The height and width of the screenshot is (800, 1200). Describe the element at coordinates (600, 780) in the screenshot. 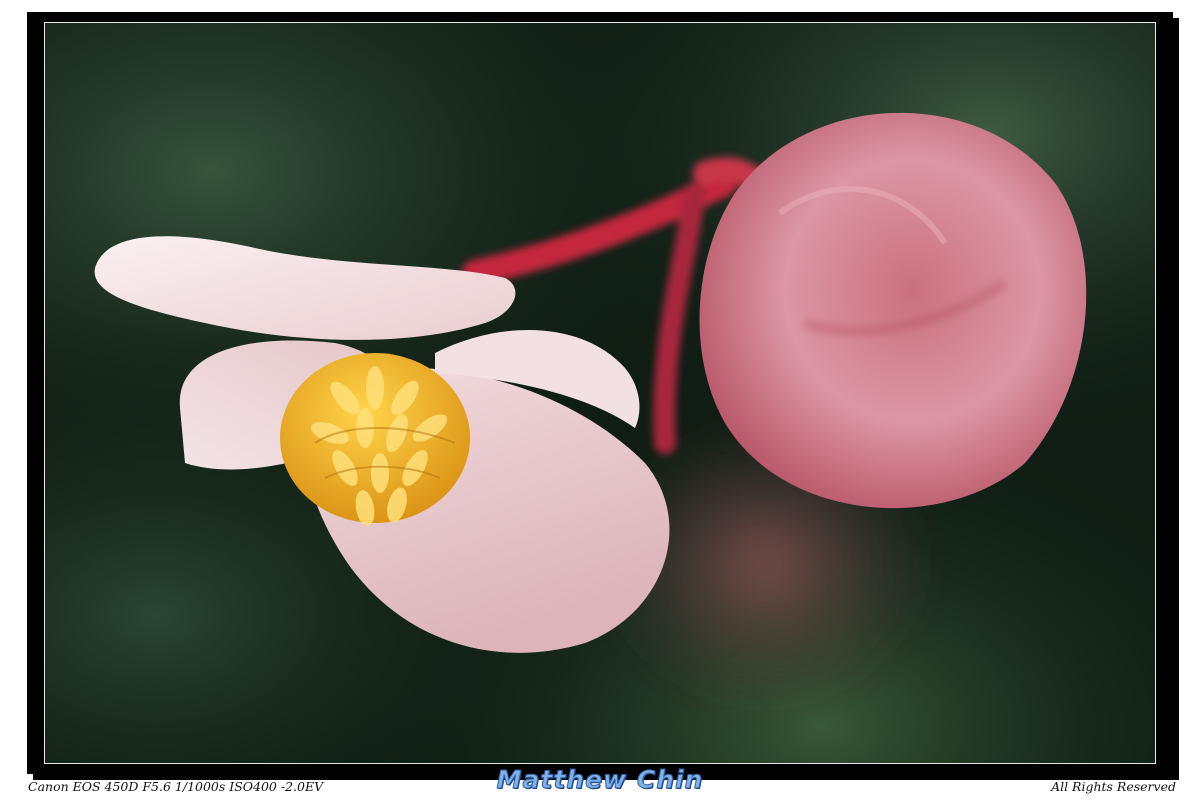

I see `photographer-signature: Matthew Chin` at that location.